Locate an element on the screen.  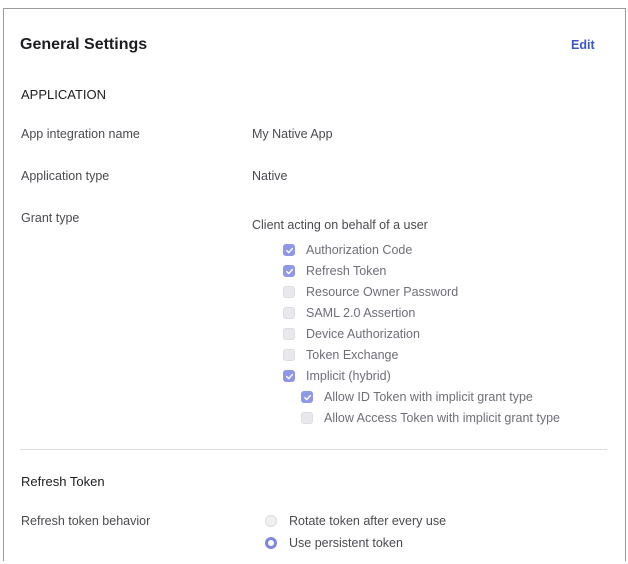
radio-selected-icon is located at coordinates (271, 543).